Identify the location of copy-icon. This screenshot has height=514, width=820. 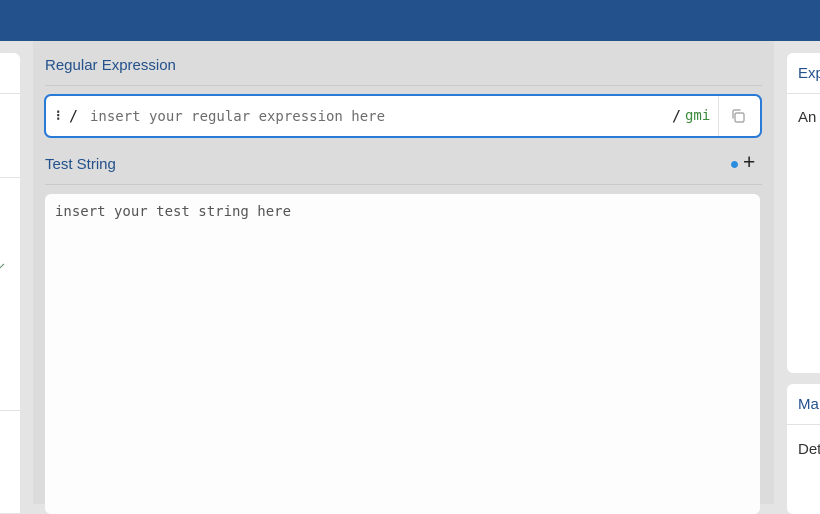
(738, 116).